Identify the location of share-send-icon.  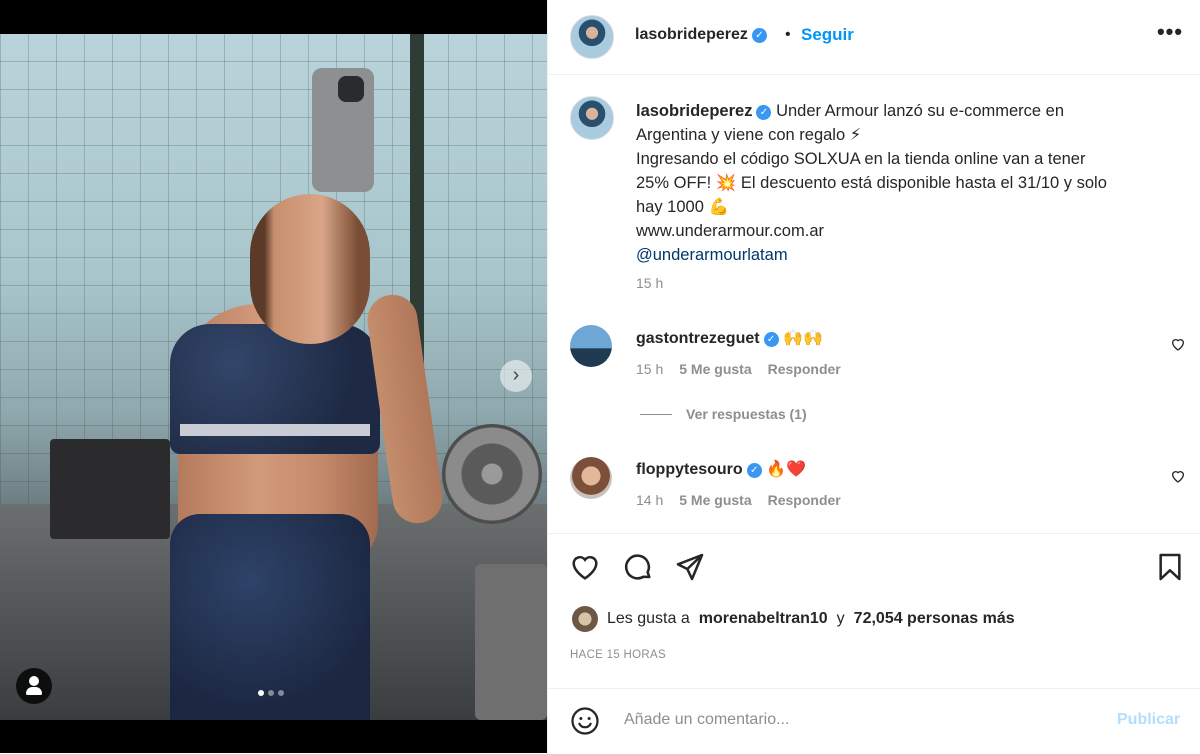
(690, 567).